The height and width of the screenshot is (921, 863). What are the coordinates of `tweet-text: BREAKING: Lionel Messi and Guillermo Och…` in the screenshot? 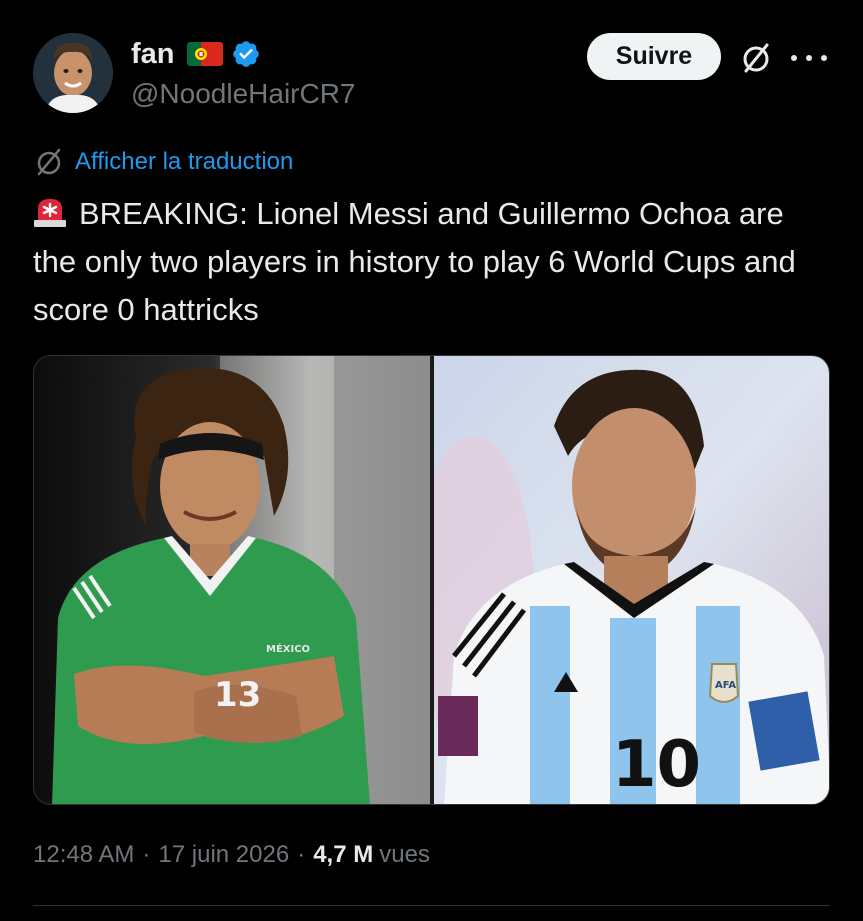 It's located at (414, 261).